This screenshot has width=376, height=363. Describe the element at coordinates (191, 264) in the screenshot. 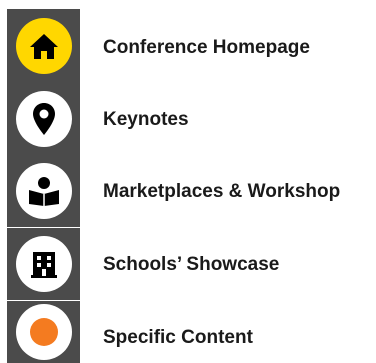

I see `legend-item-label: Schools’ Showcase` at that location.